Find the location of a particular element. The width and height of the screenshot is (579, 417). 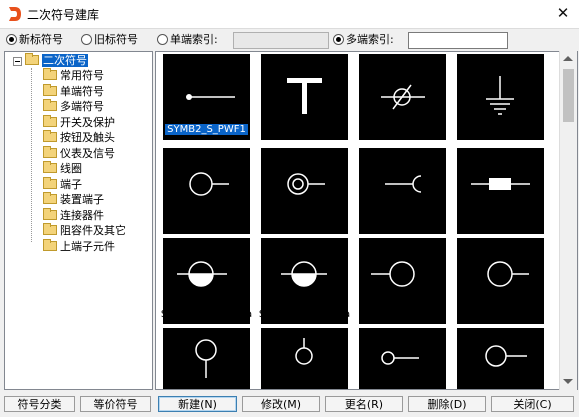

tree-item: 装置端子 is located at coordinates (73, 199).